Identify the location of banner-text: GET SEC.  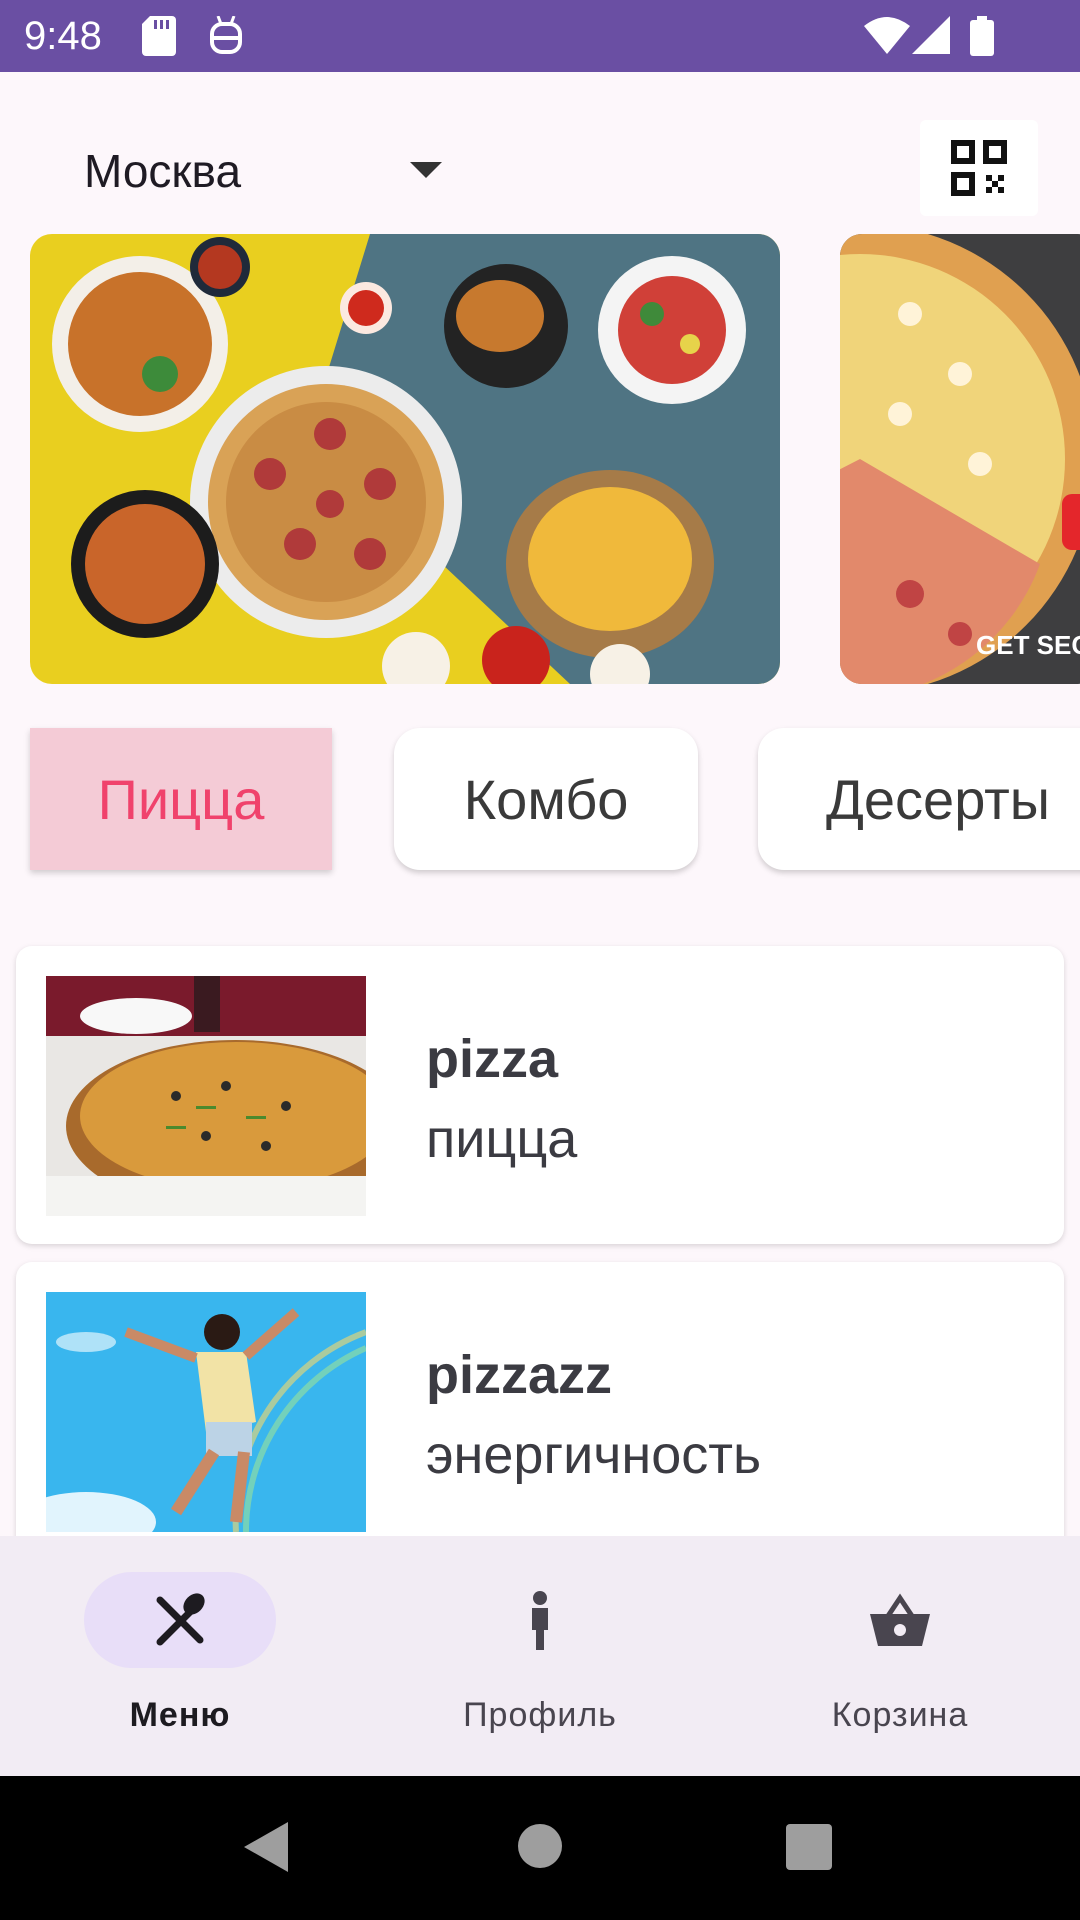
(1028, 645).